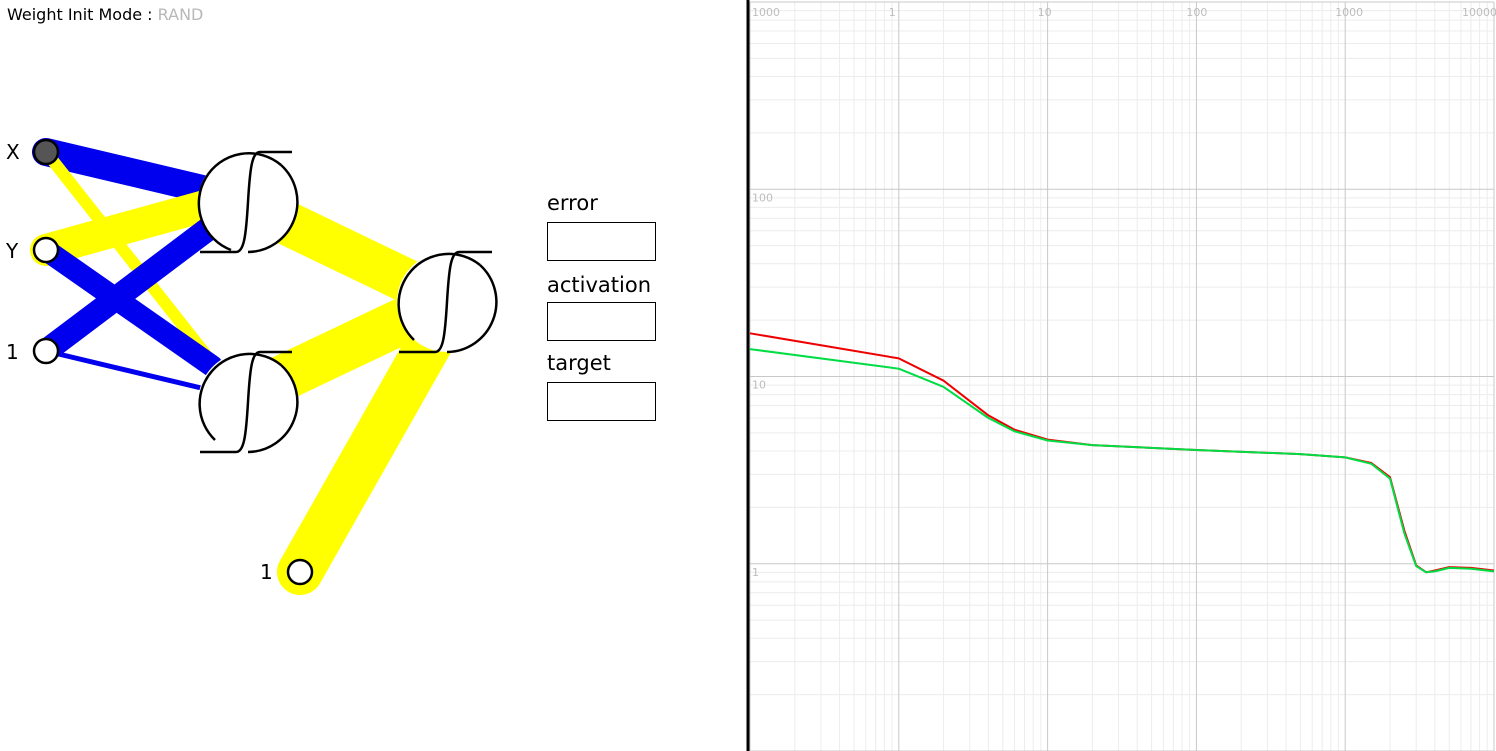 The height and width of the screenshot is (751, 1496). Describe the element at coordinates (601, 401) in the screenshot. I see `target-field` at that location.